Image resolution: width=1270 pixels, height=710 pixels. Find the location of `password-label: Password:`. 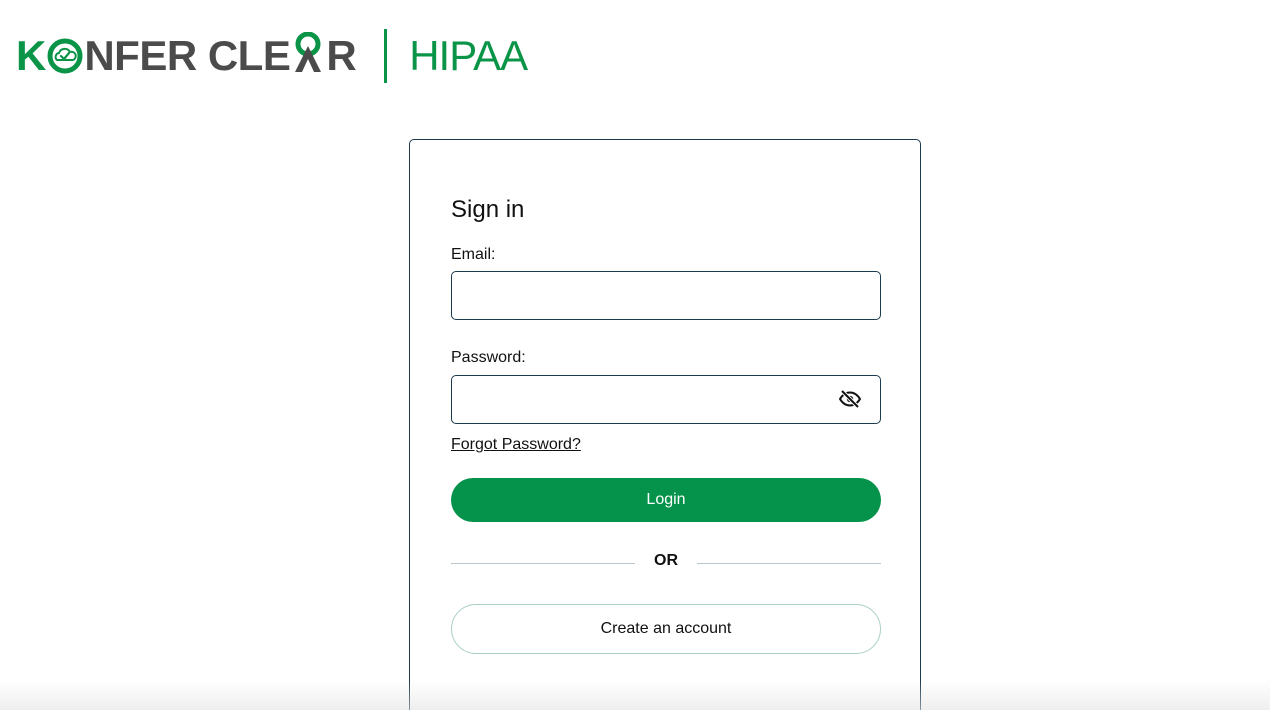

password-label: Password: is located at coordinates (488, 357).